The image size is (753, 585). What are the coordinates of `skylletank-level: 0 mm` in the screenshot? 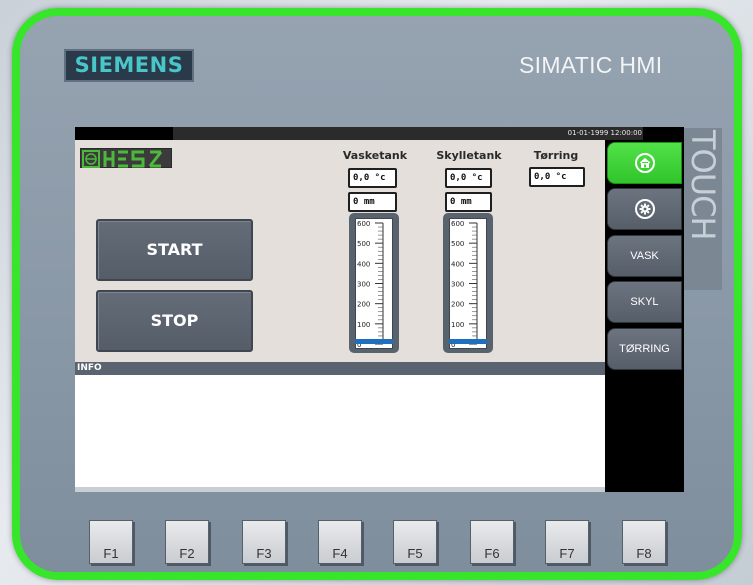 It's located at (468, 202).